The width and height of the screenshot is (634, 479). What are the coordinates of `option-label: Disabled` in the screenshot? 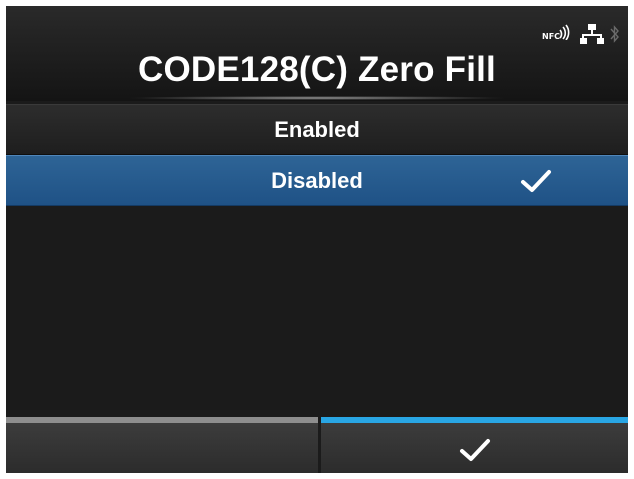 It's located at (317, 180).